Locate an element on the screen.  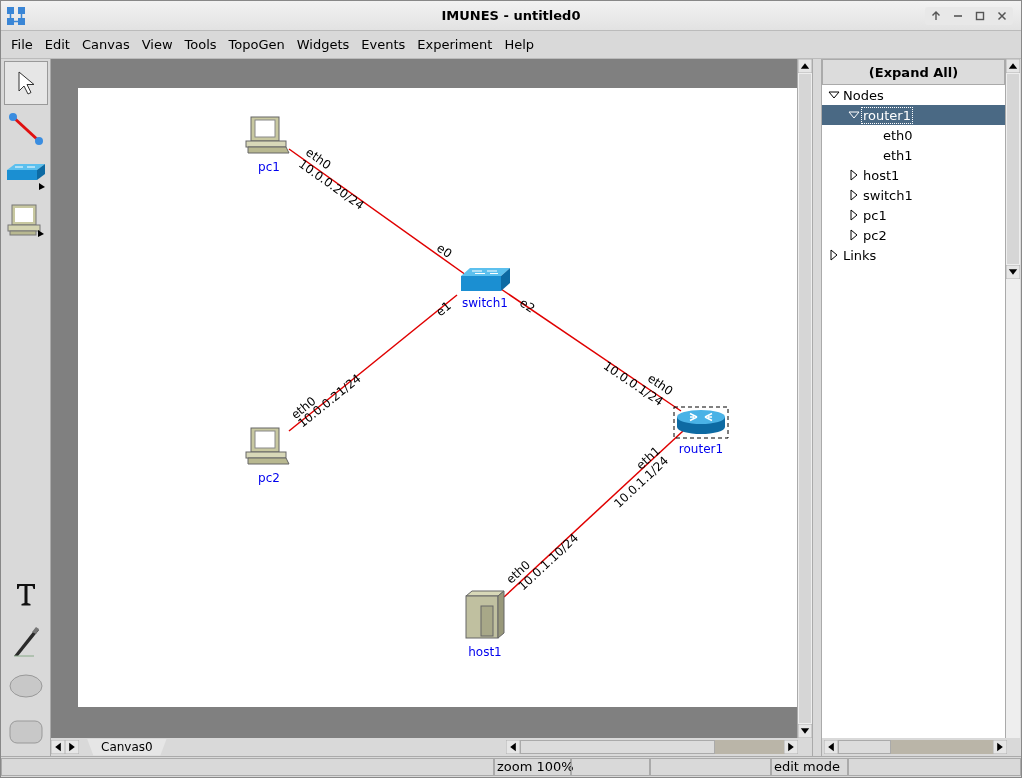
app-logo-icon is located at coordinates (16, 15).